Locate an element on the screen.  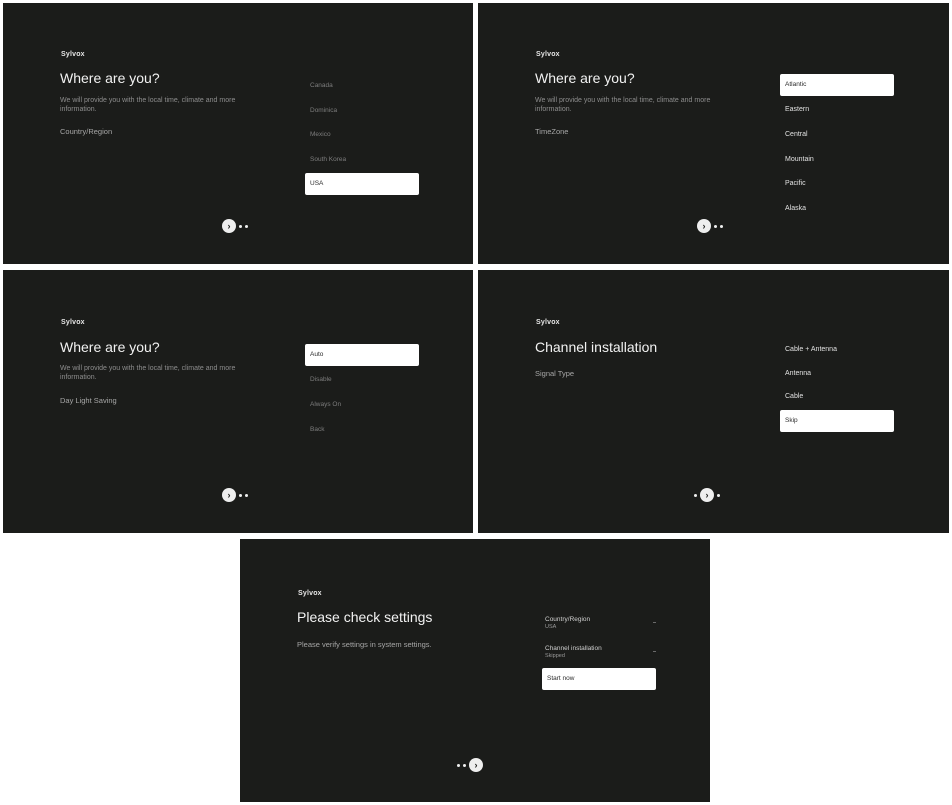
option-auto: Auto is located at coordinates (362, 355).